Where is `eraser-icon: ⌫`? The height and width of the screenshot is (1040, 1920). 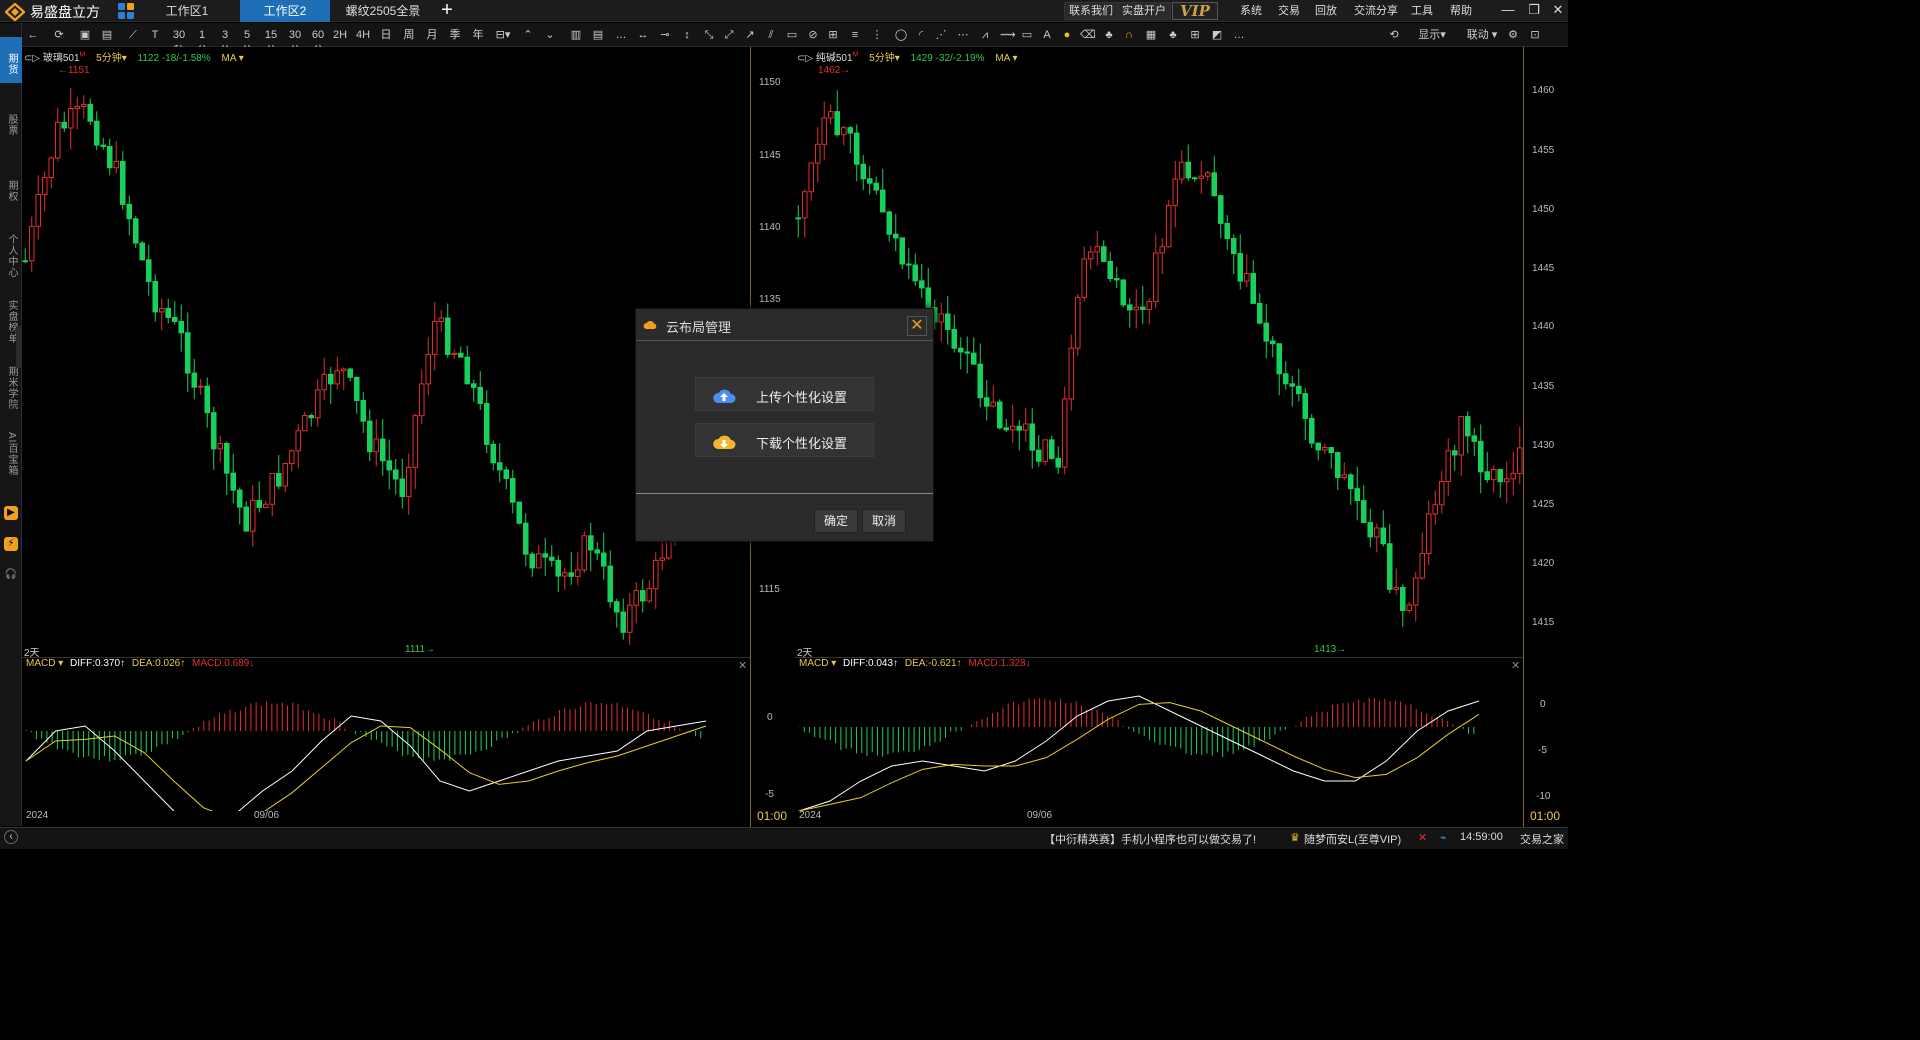 eraser-icon: ⌫ is located at coordinates (1088, 35).